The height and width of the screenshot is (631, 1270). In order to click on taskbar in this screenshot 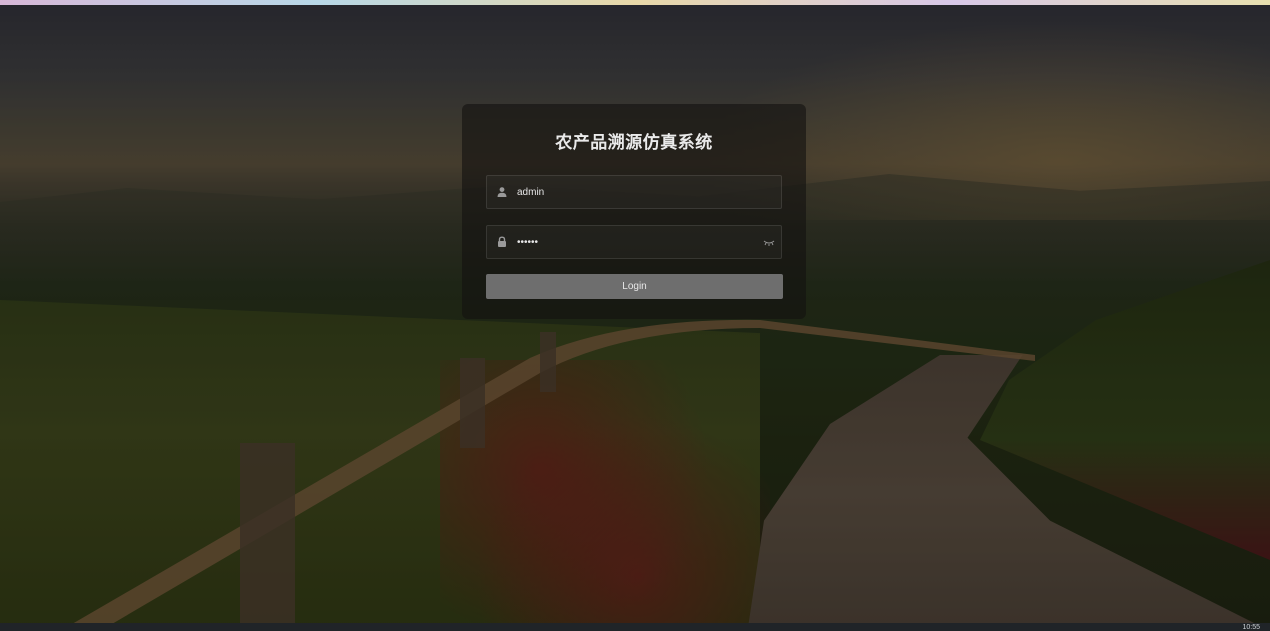, I will do `click(635, 627)`.